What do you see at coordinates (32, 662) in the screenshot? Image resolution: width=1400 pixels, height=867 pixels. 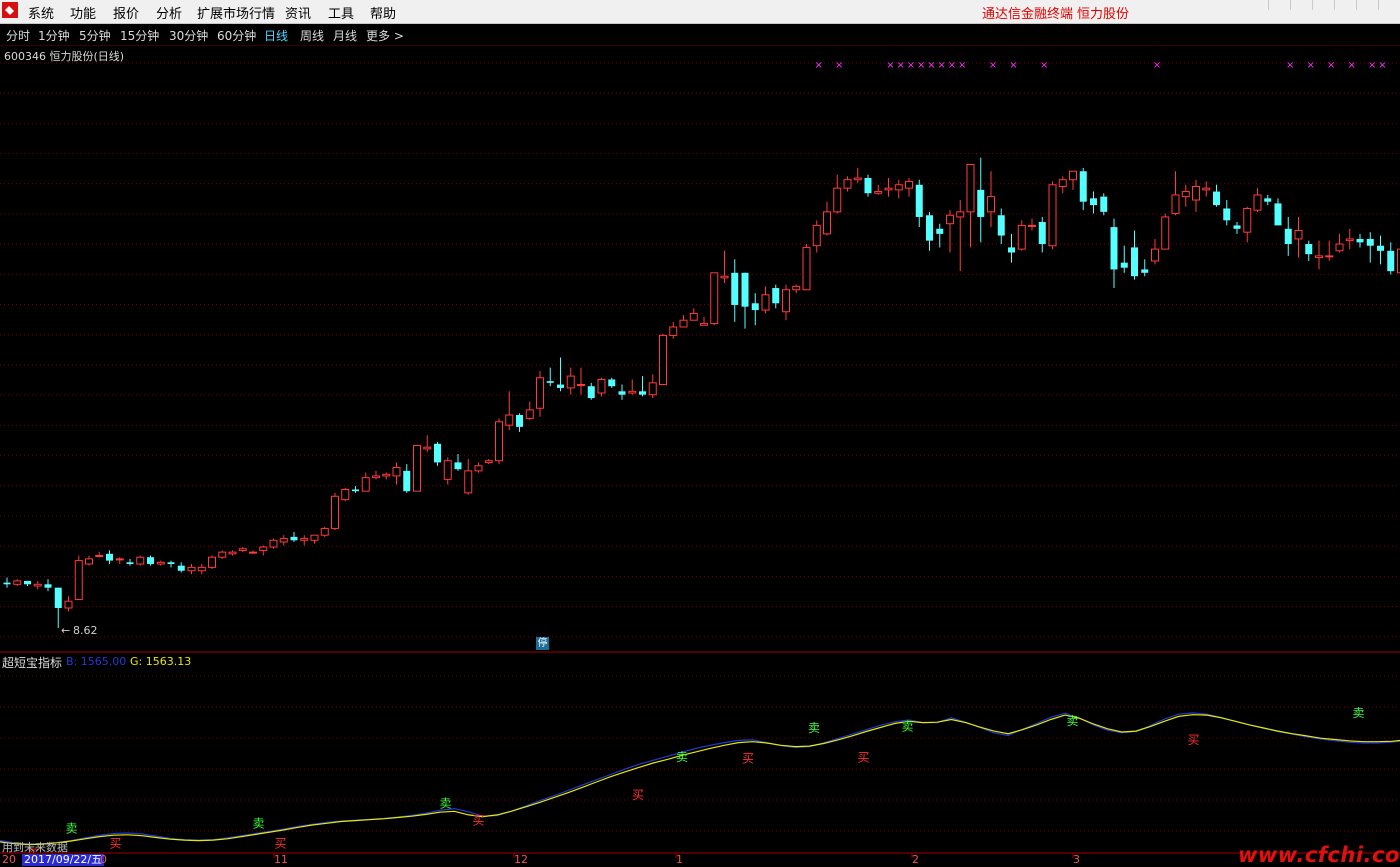 I see `indicator-name: 超短宝指标` at bounding box center [32, 662].